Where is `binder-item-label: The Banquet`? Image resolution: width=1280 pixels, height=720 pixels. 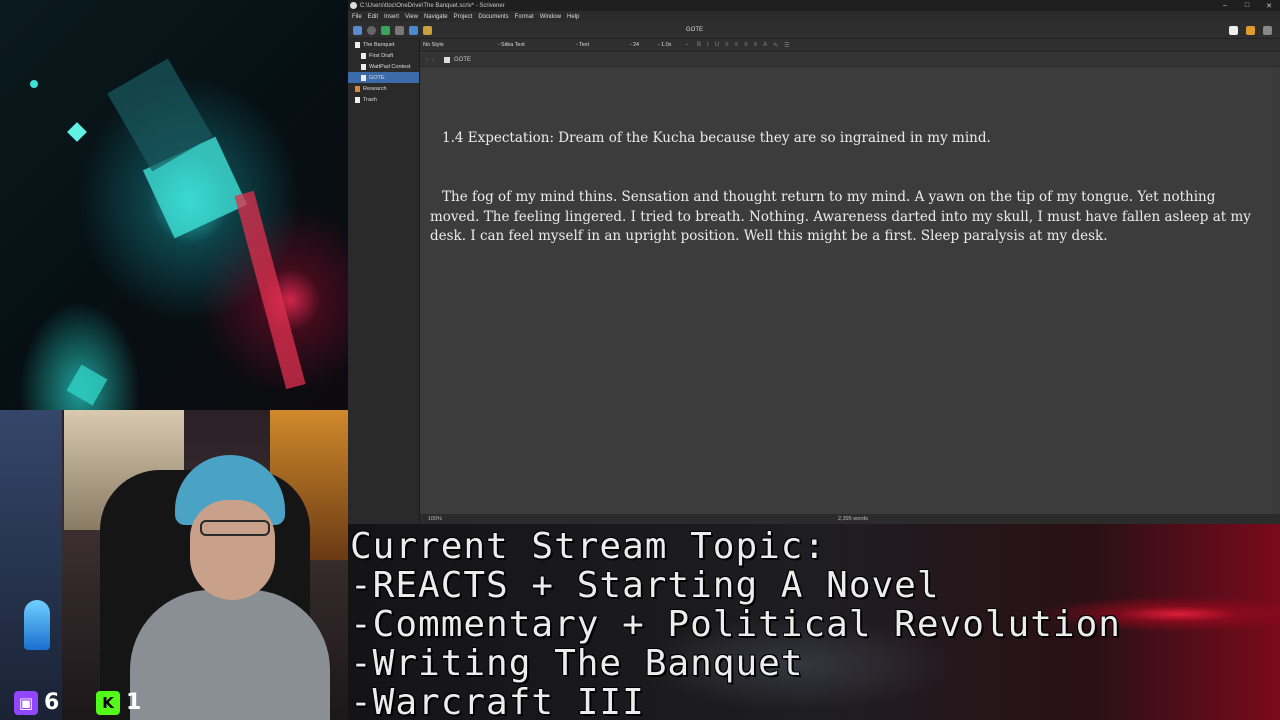
binder-item-label: The Banquet is located at coordinates (379, 44).